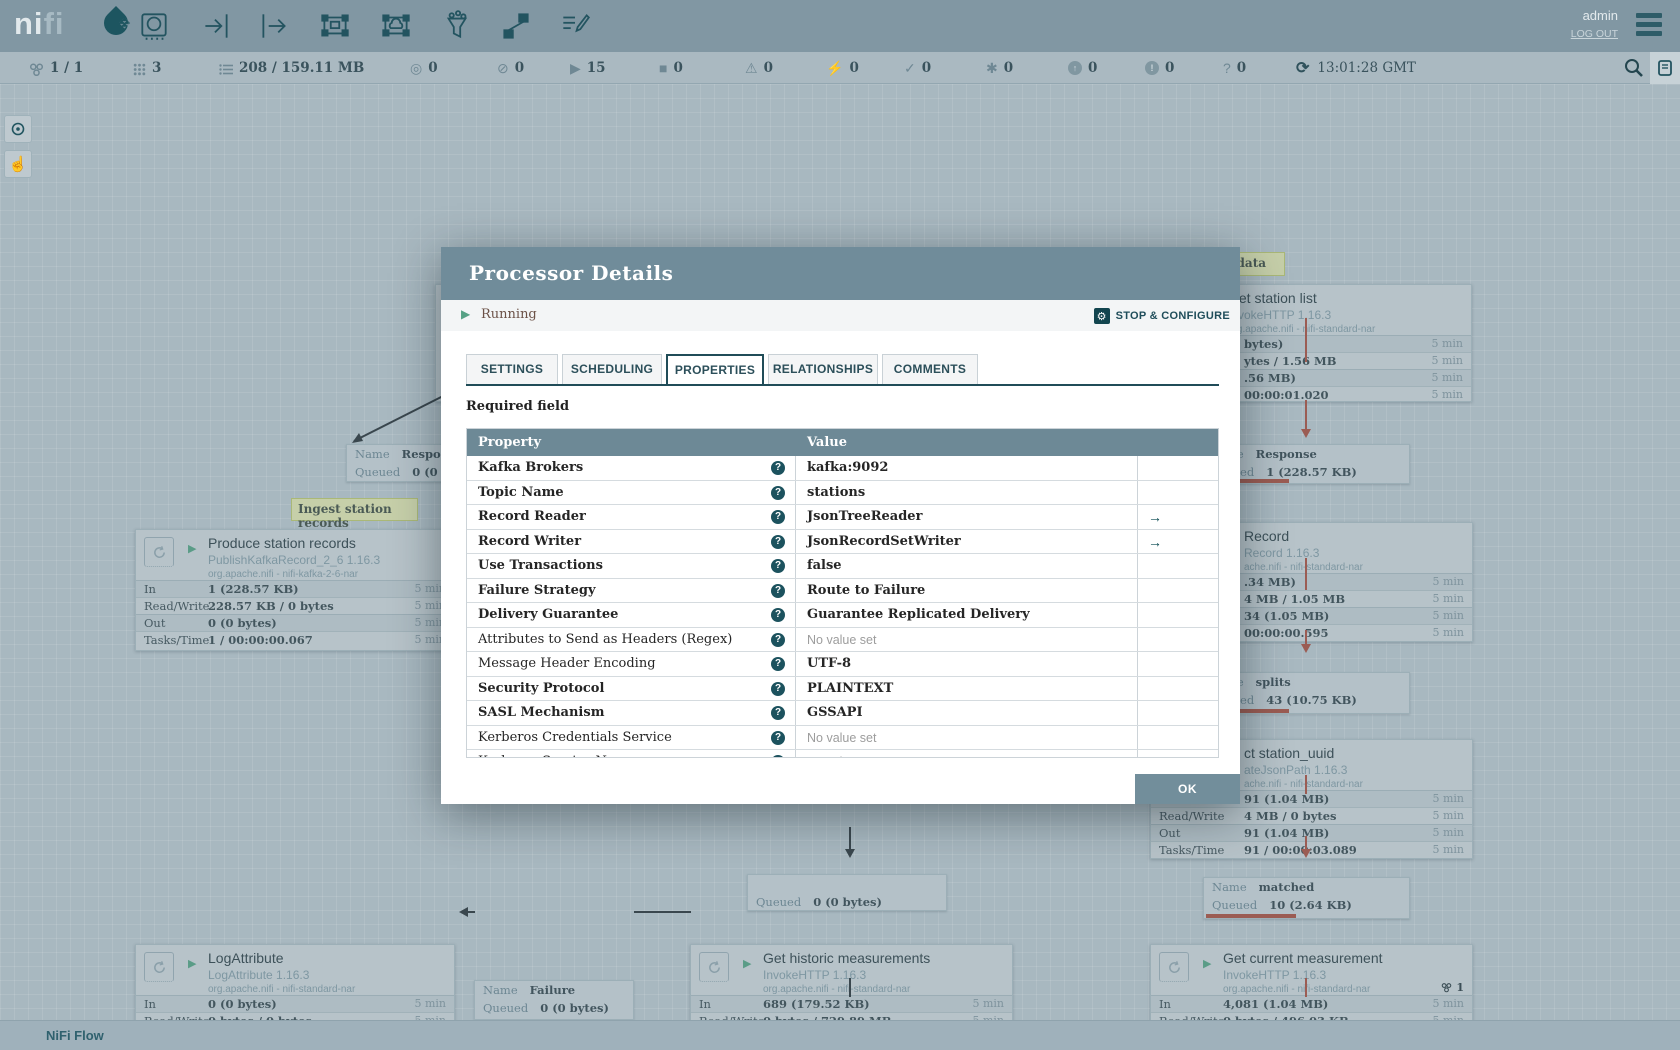 This screenshot has height=1050, width=1680. I want to click on status-stopped-value: 0, so click(678, 68).